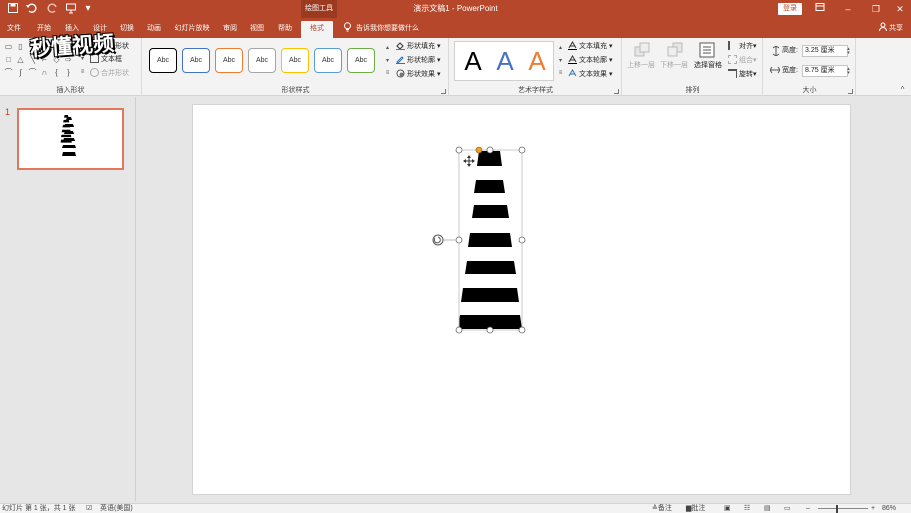  Describe the element at coordinates (873, 508) in the screenshot. I see `zoom-in-icon: +` at that location.